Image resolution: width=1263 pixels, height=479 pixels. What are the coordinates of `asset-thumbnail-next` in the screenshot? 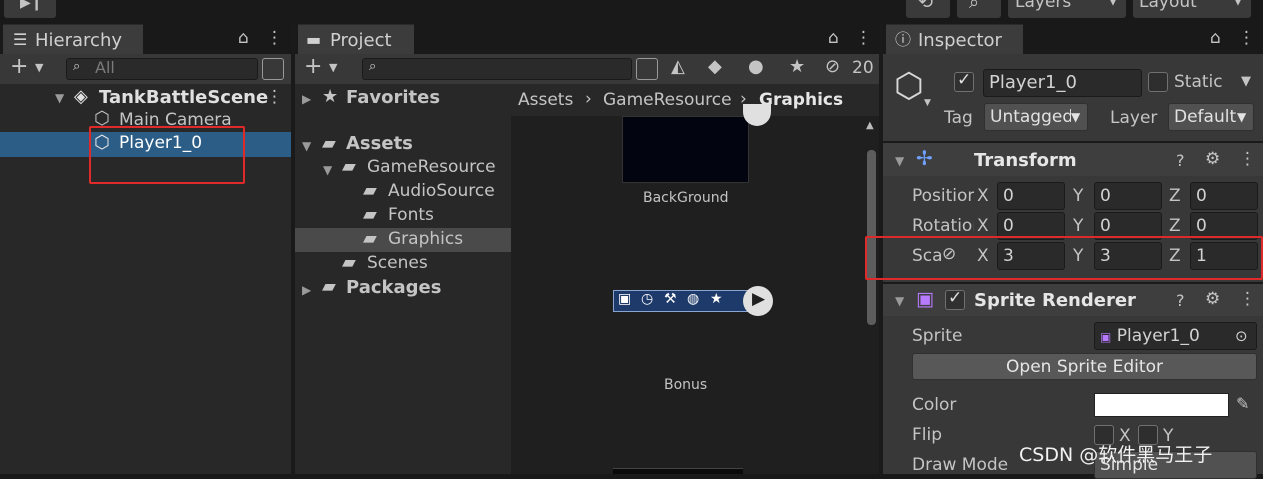 It's located at (678, 471).